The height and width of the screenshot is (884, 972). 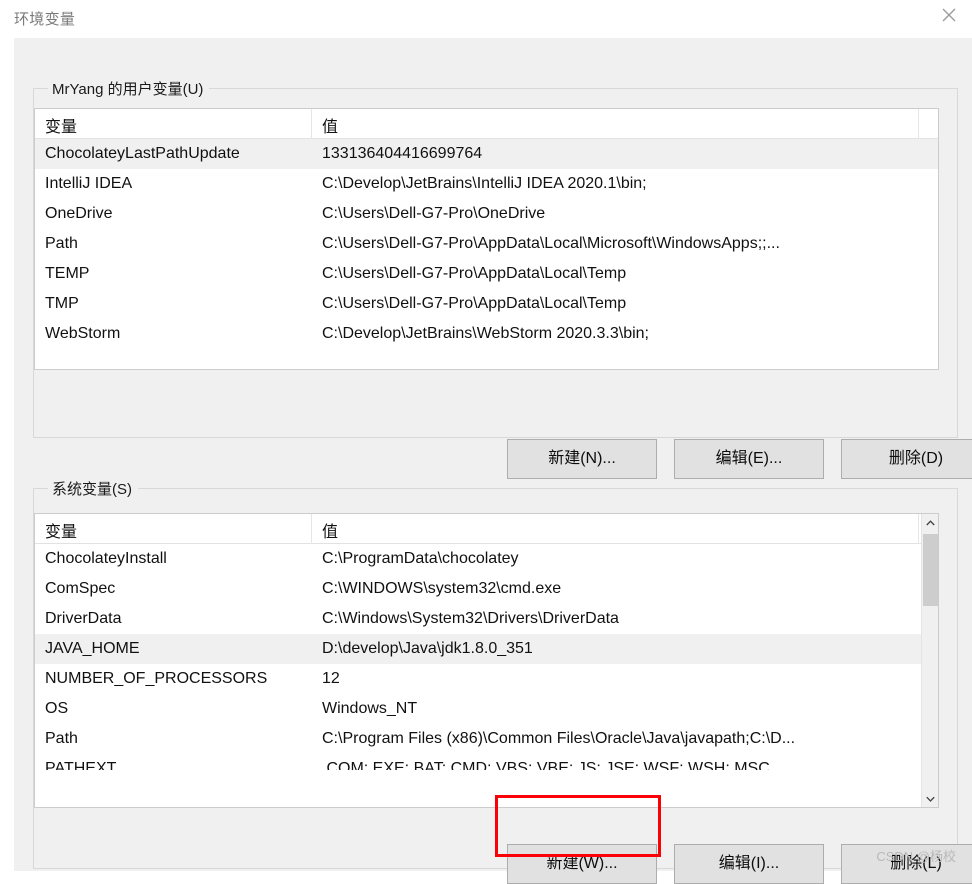 What do you see at coordinates (615, 124) in the screenshot?
I see `user-column-header-value: 值` at bounding box center [615, 124].